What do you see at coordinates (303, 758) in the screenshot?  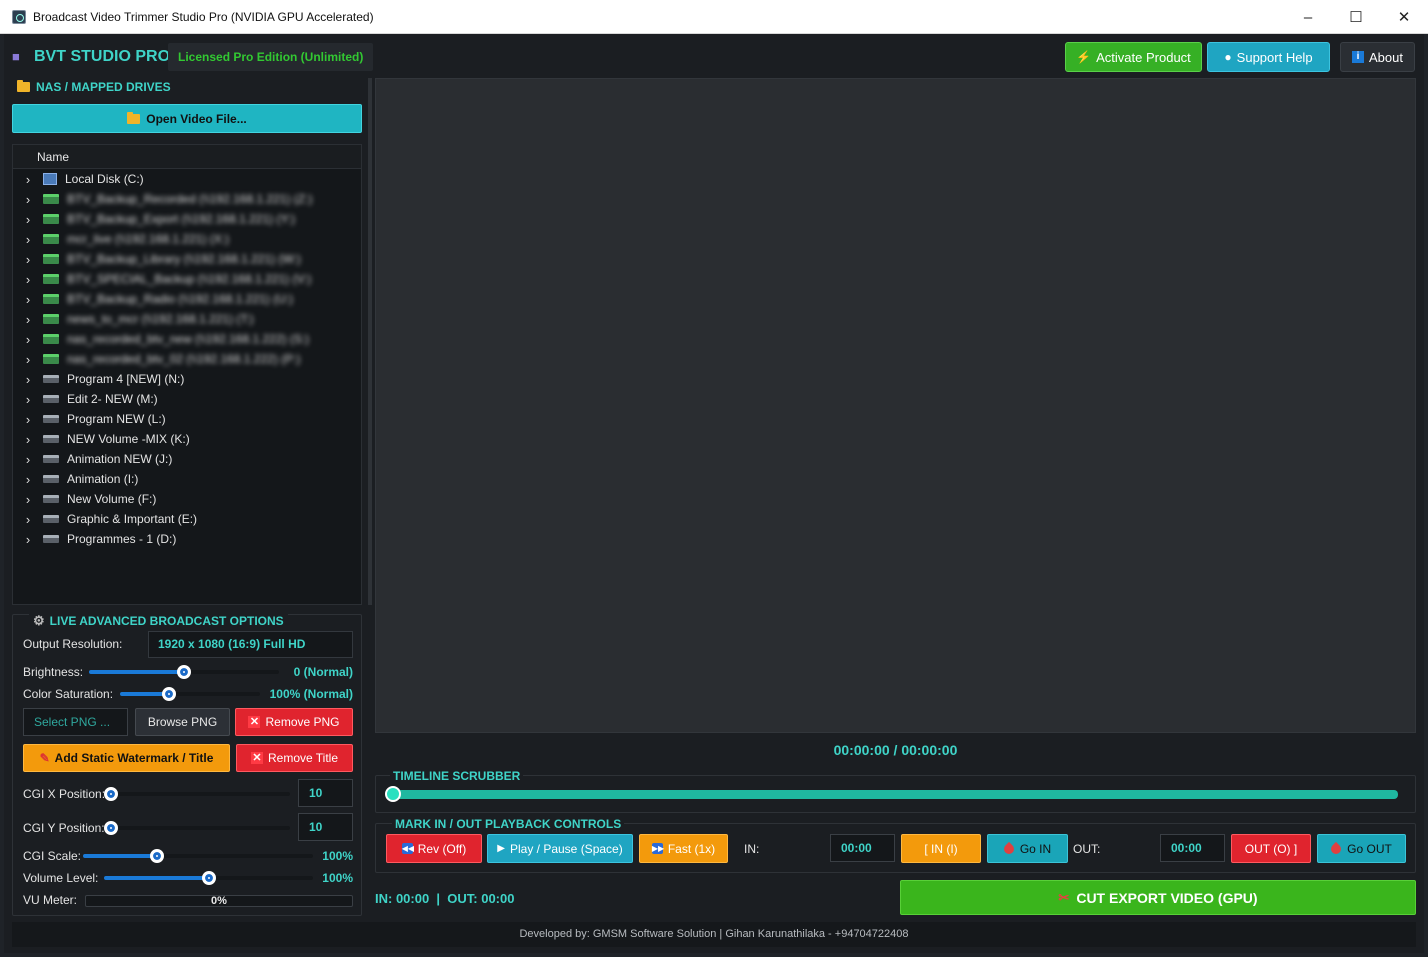 I see `remove-title-label: Remove Title` at bounding box center [303, 758].